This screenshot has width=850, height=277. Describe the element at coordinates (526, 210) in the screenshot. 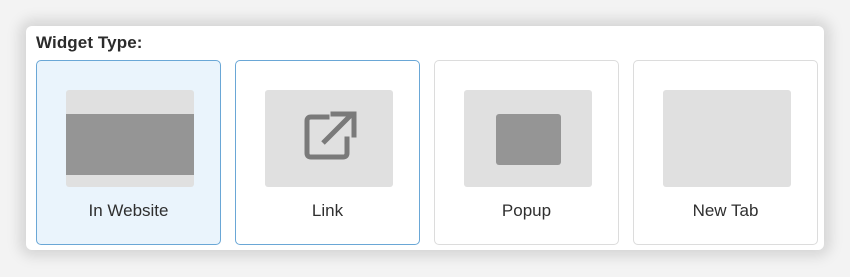

I see `widget-option-label: Popup` at that location.